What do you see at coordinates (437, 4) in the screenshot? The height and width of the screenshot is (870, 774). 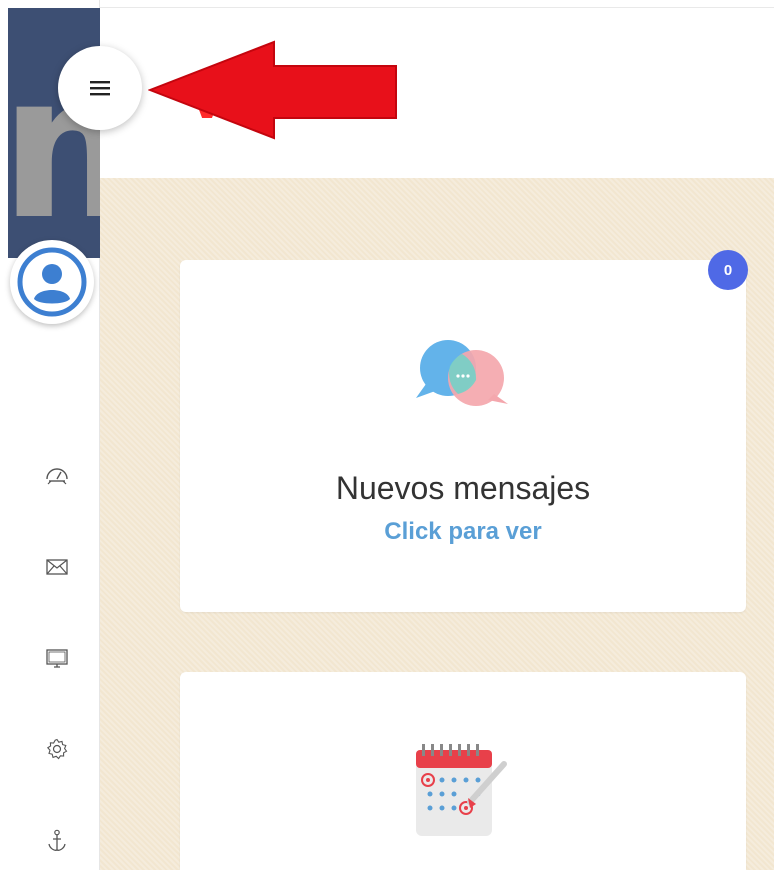 I see `top-border` at bounding box center [437, 4].